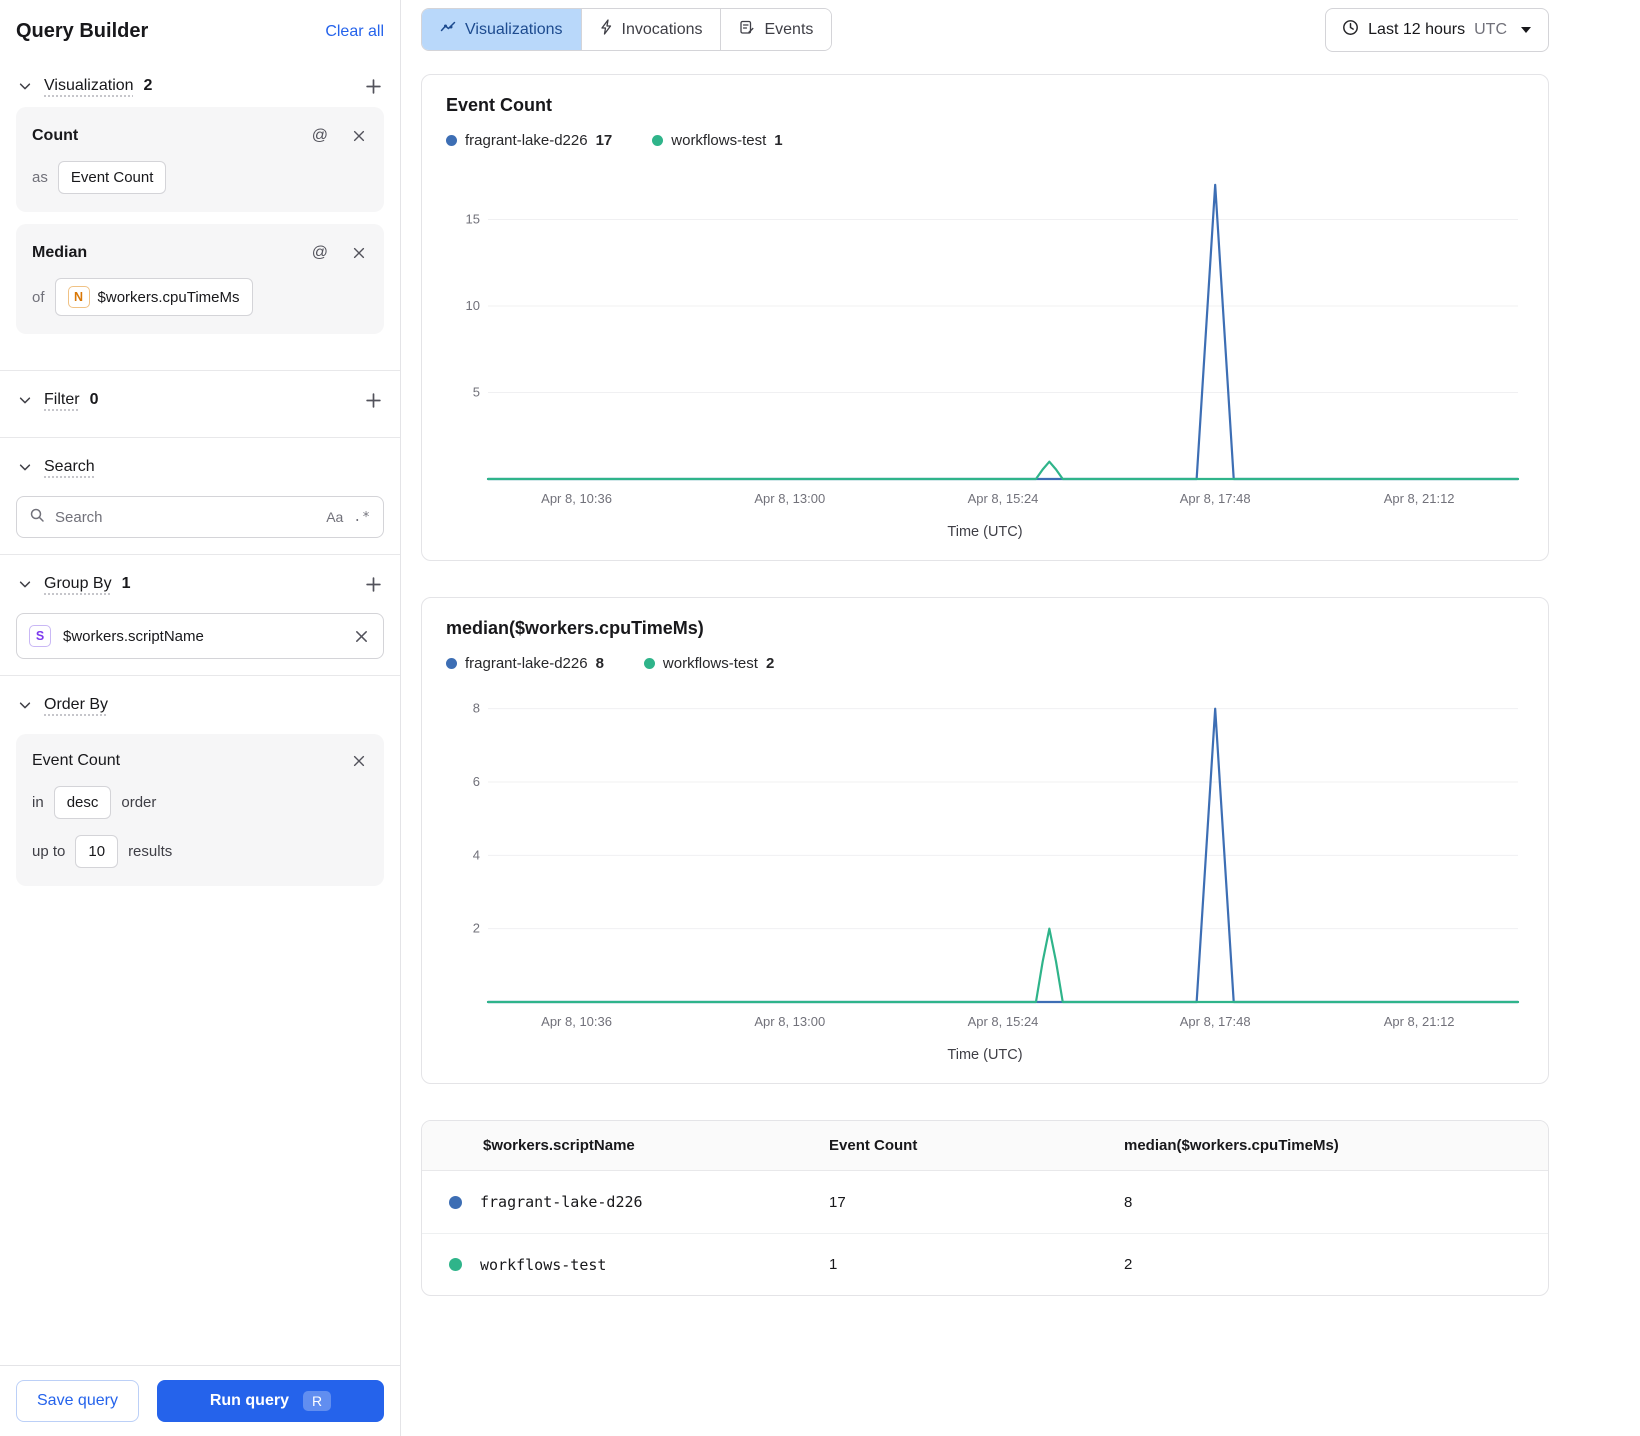 The height and width of the screenshot is (1436, 1640). I want to click on save-query-button: Save query, so click(77, 1401).